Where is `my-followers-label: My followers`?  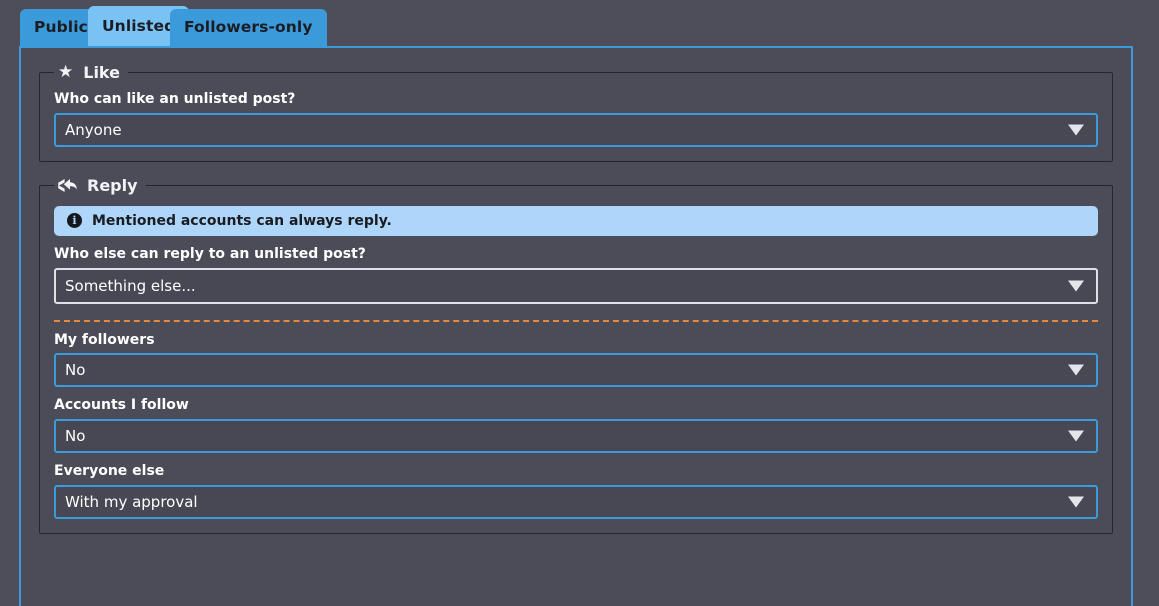 my-followers-label: My followers is located at coordinates (104, 339).